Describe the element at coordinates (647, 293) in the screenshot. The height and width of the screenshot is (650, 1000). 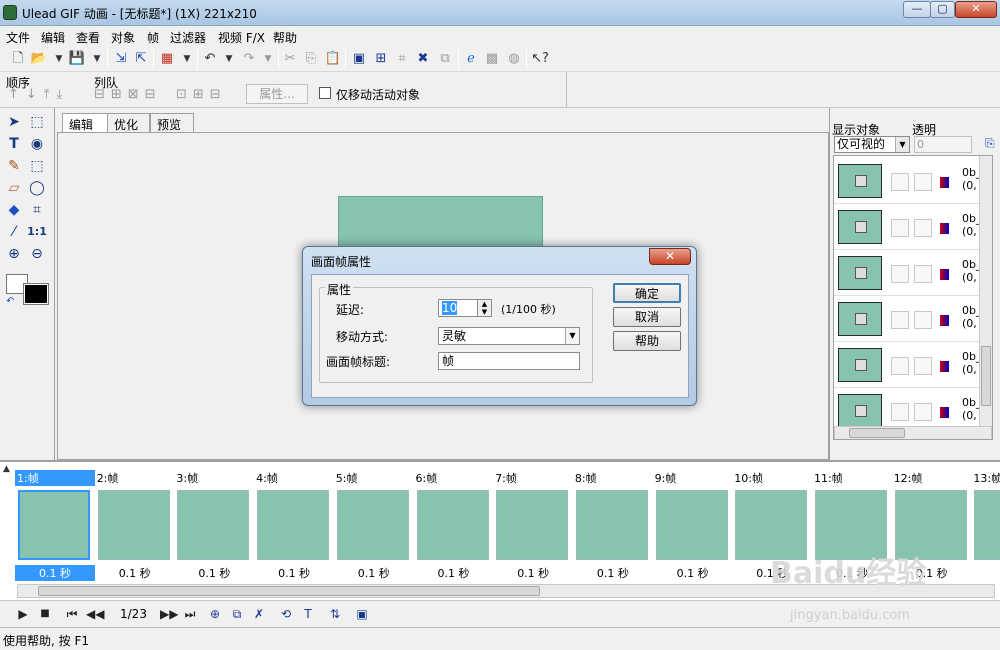
I see `ok-button: 确定` at that location.